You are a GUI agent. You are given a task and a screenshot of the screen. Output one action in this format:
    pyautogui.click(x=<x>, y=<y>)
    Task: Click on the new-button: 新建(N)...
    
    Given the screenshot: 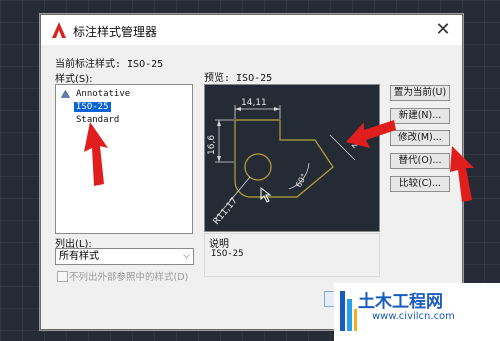 What is the action you would take?
    pyautogui.click(x=420, y=116)
    